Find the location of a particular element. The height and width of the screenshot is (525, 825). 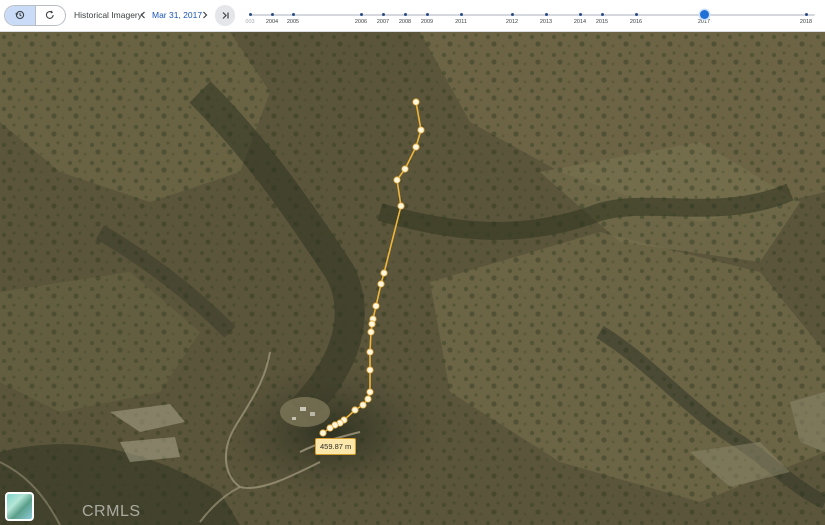

historical-imagery-title: Historical Imagery is located at coordinates (108, 15).